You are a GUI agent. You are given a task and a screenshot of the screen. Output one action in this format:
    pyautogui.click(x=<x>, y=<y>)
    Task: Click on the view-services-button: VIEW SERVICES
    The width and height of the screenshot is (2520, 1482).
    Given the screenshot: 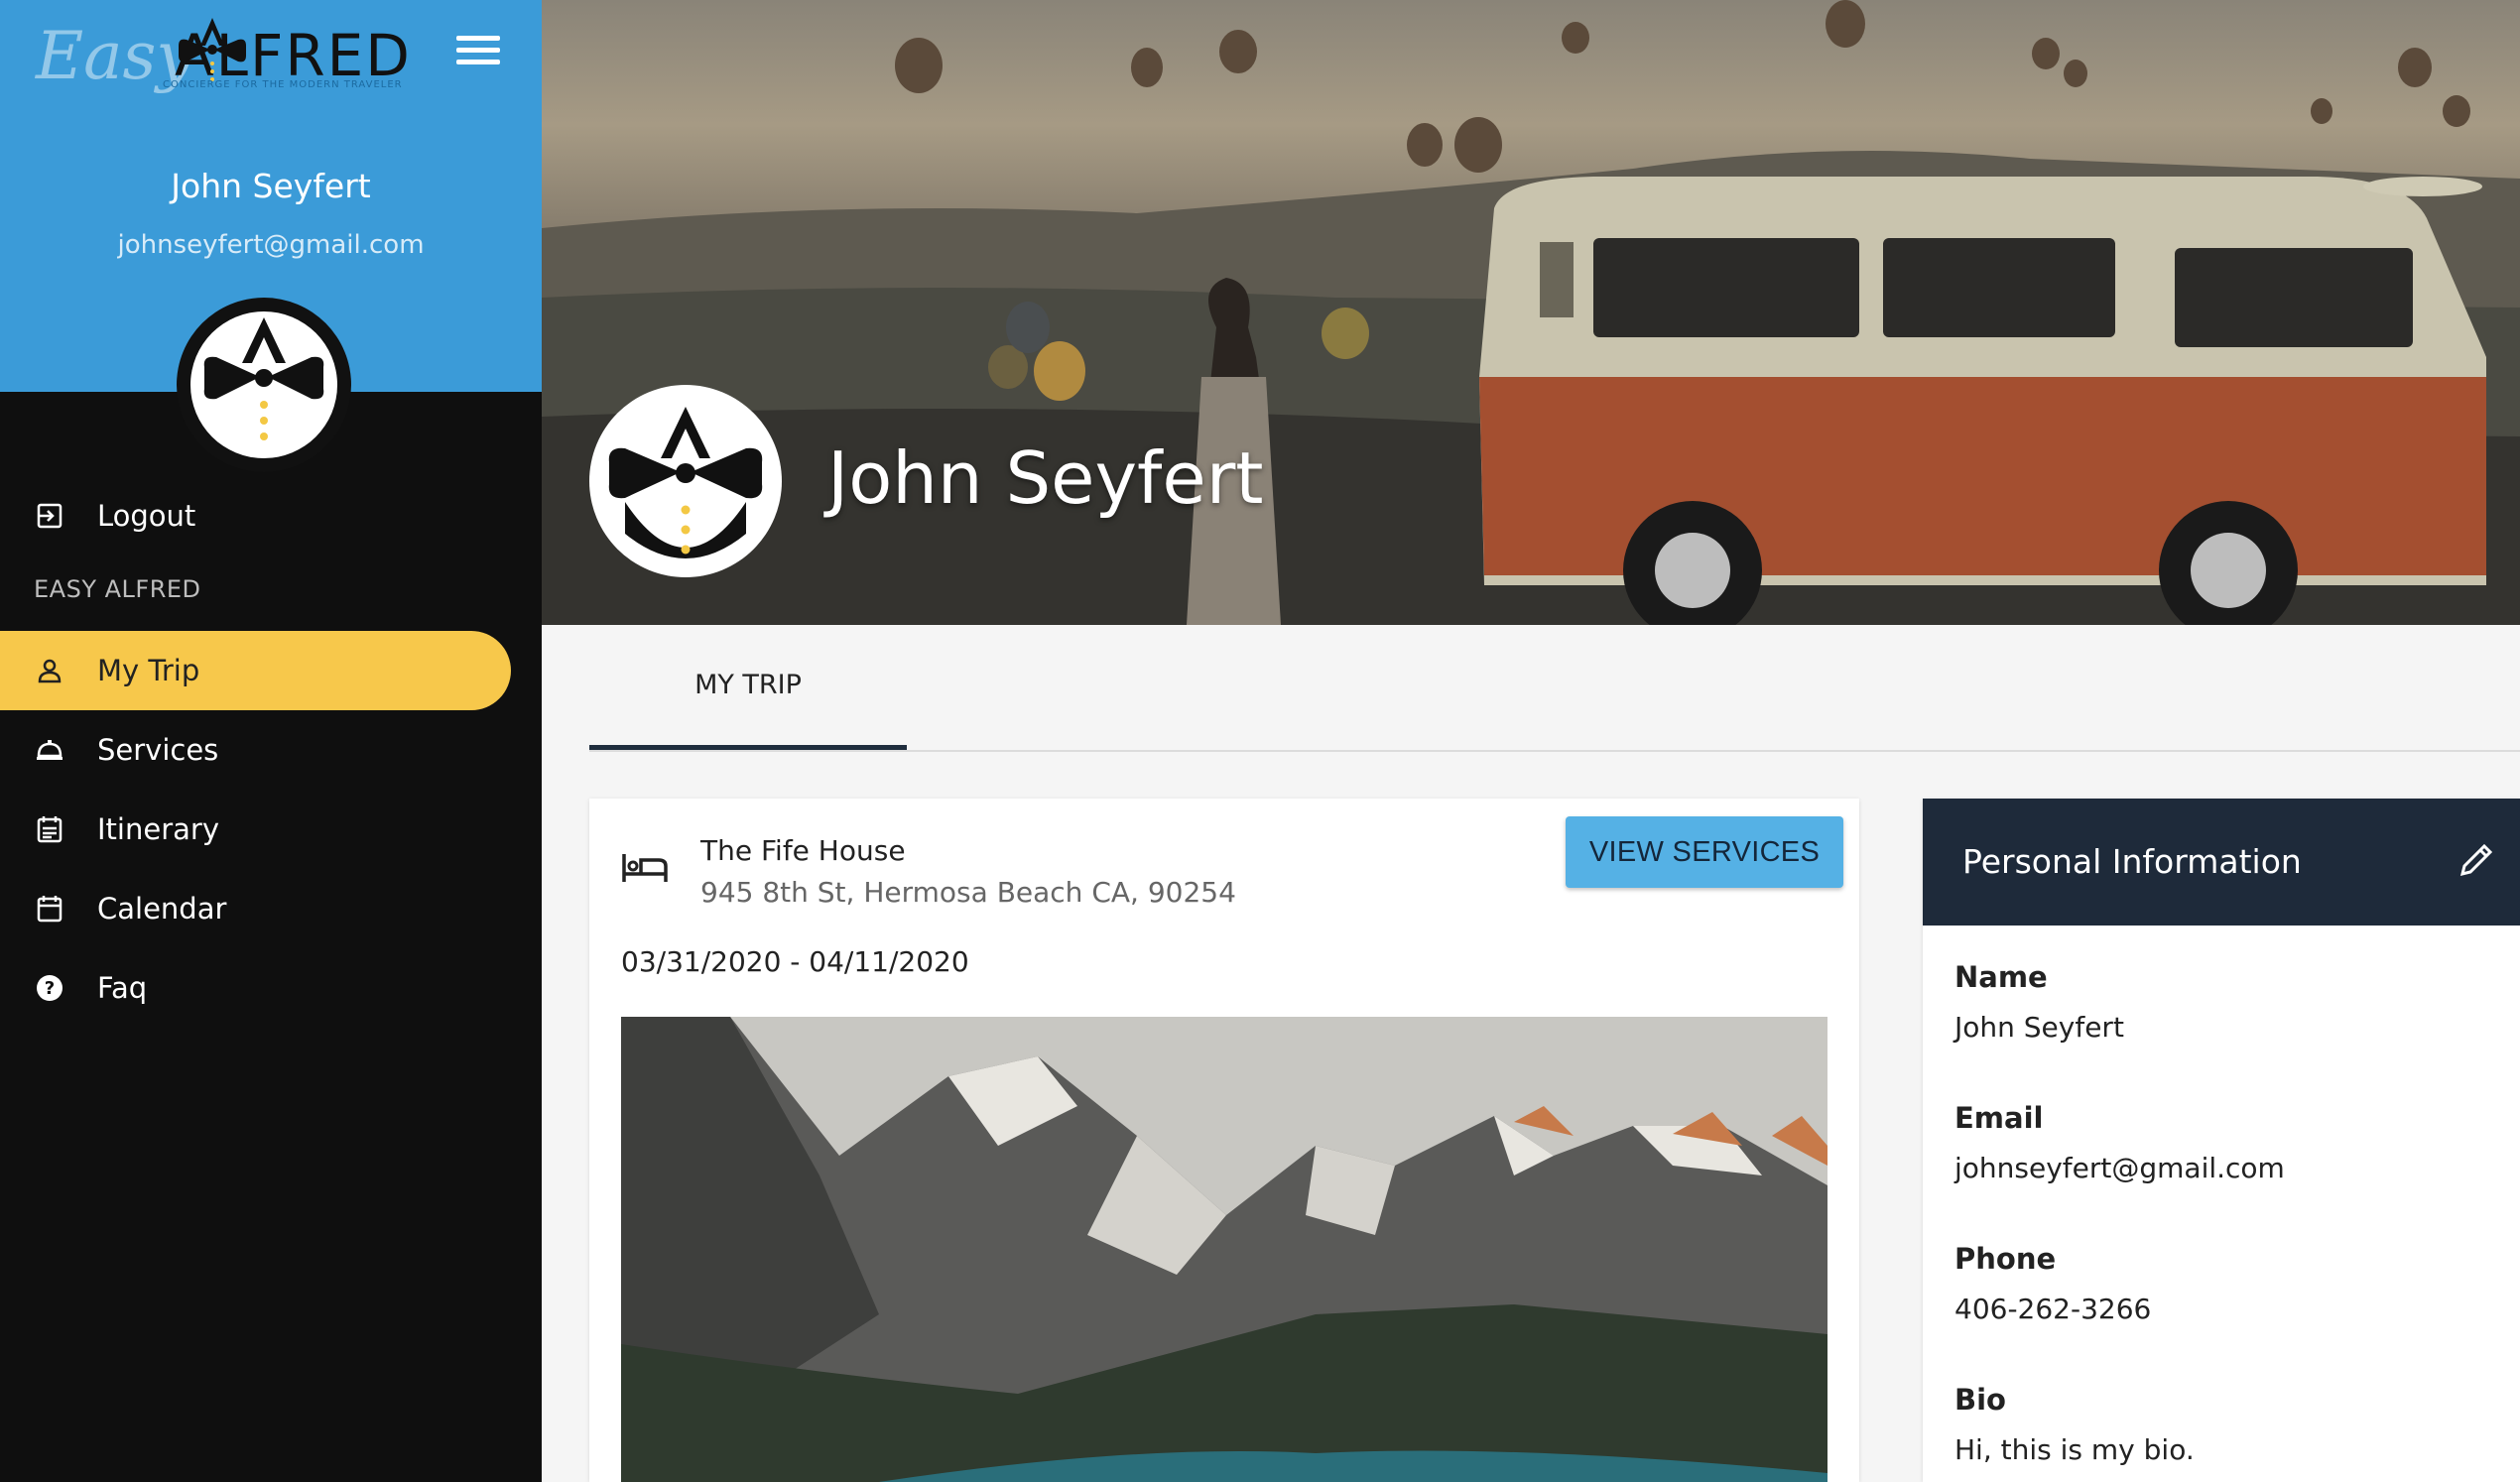 What is the action you would take?
    pyautogui.click(x=1704, y=852)
    